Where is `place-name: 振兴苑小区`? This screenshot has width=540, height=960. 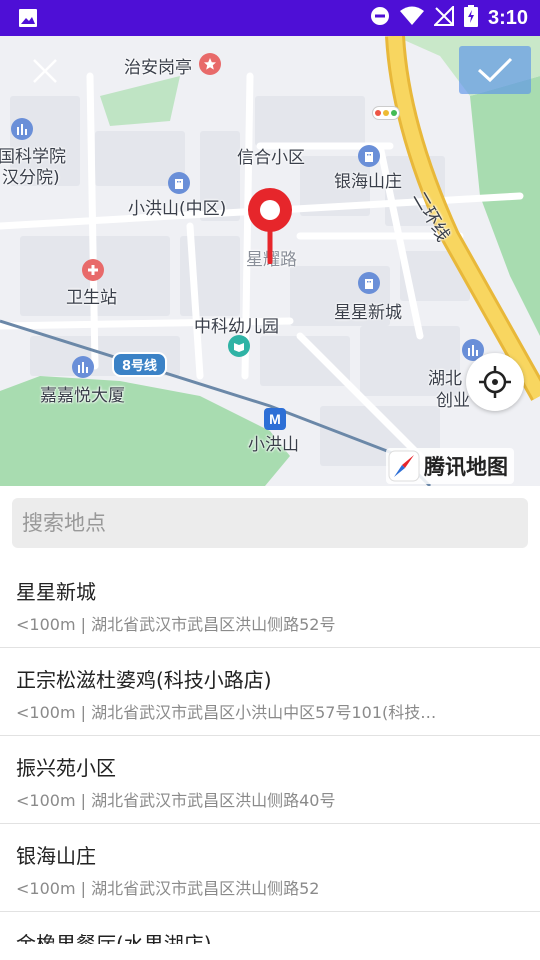 place-name: 振兴苑小区 is located at coordinates (66, 768).